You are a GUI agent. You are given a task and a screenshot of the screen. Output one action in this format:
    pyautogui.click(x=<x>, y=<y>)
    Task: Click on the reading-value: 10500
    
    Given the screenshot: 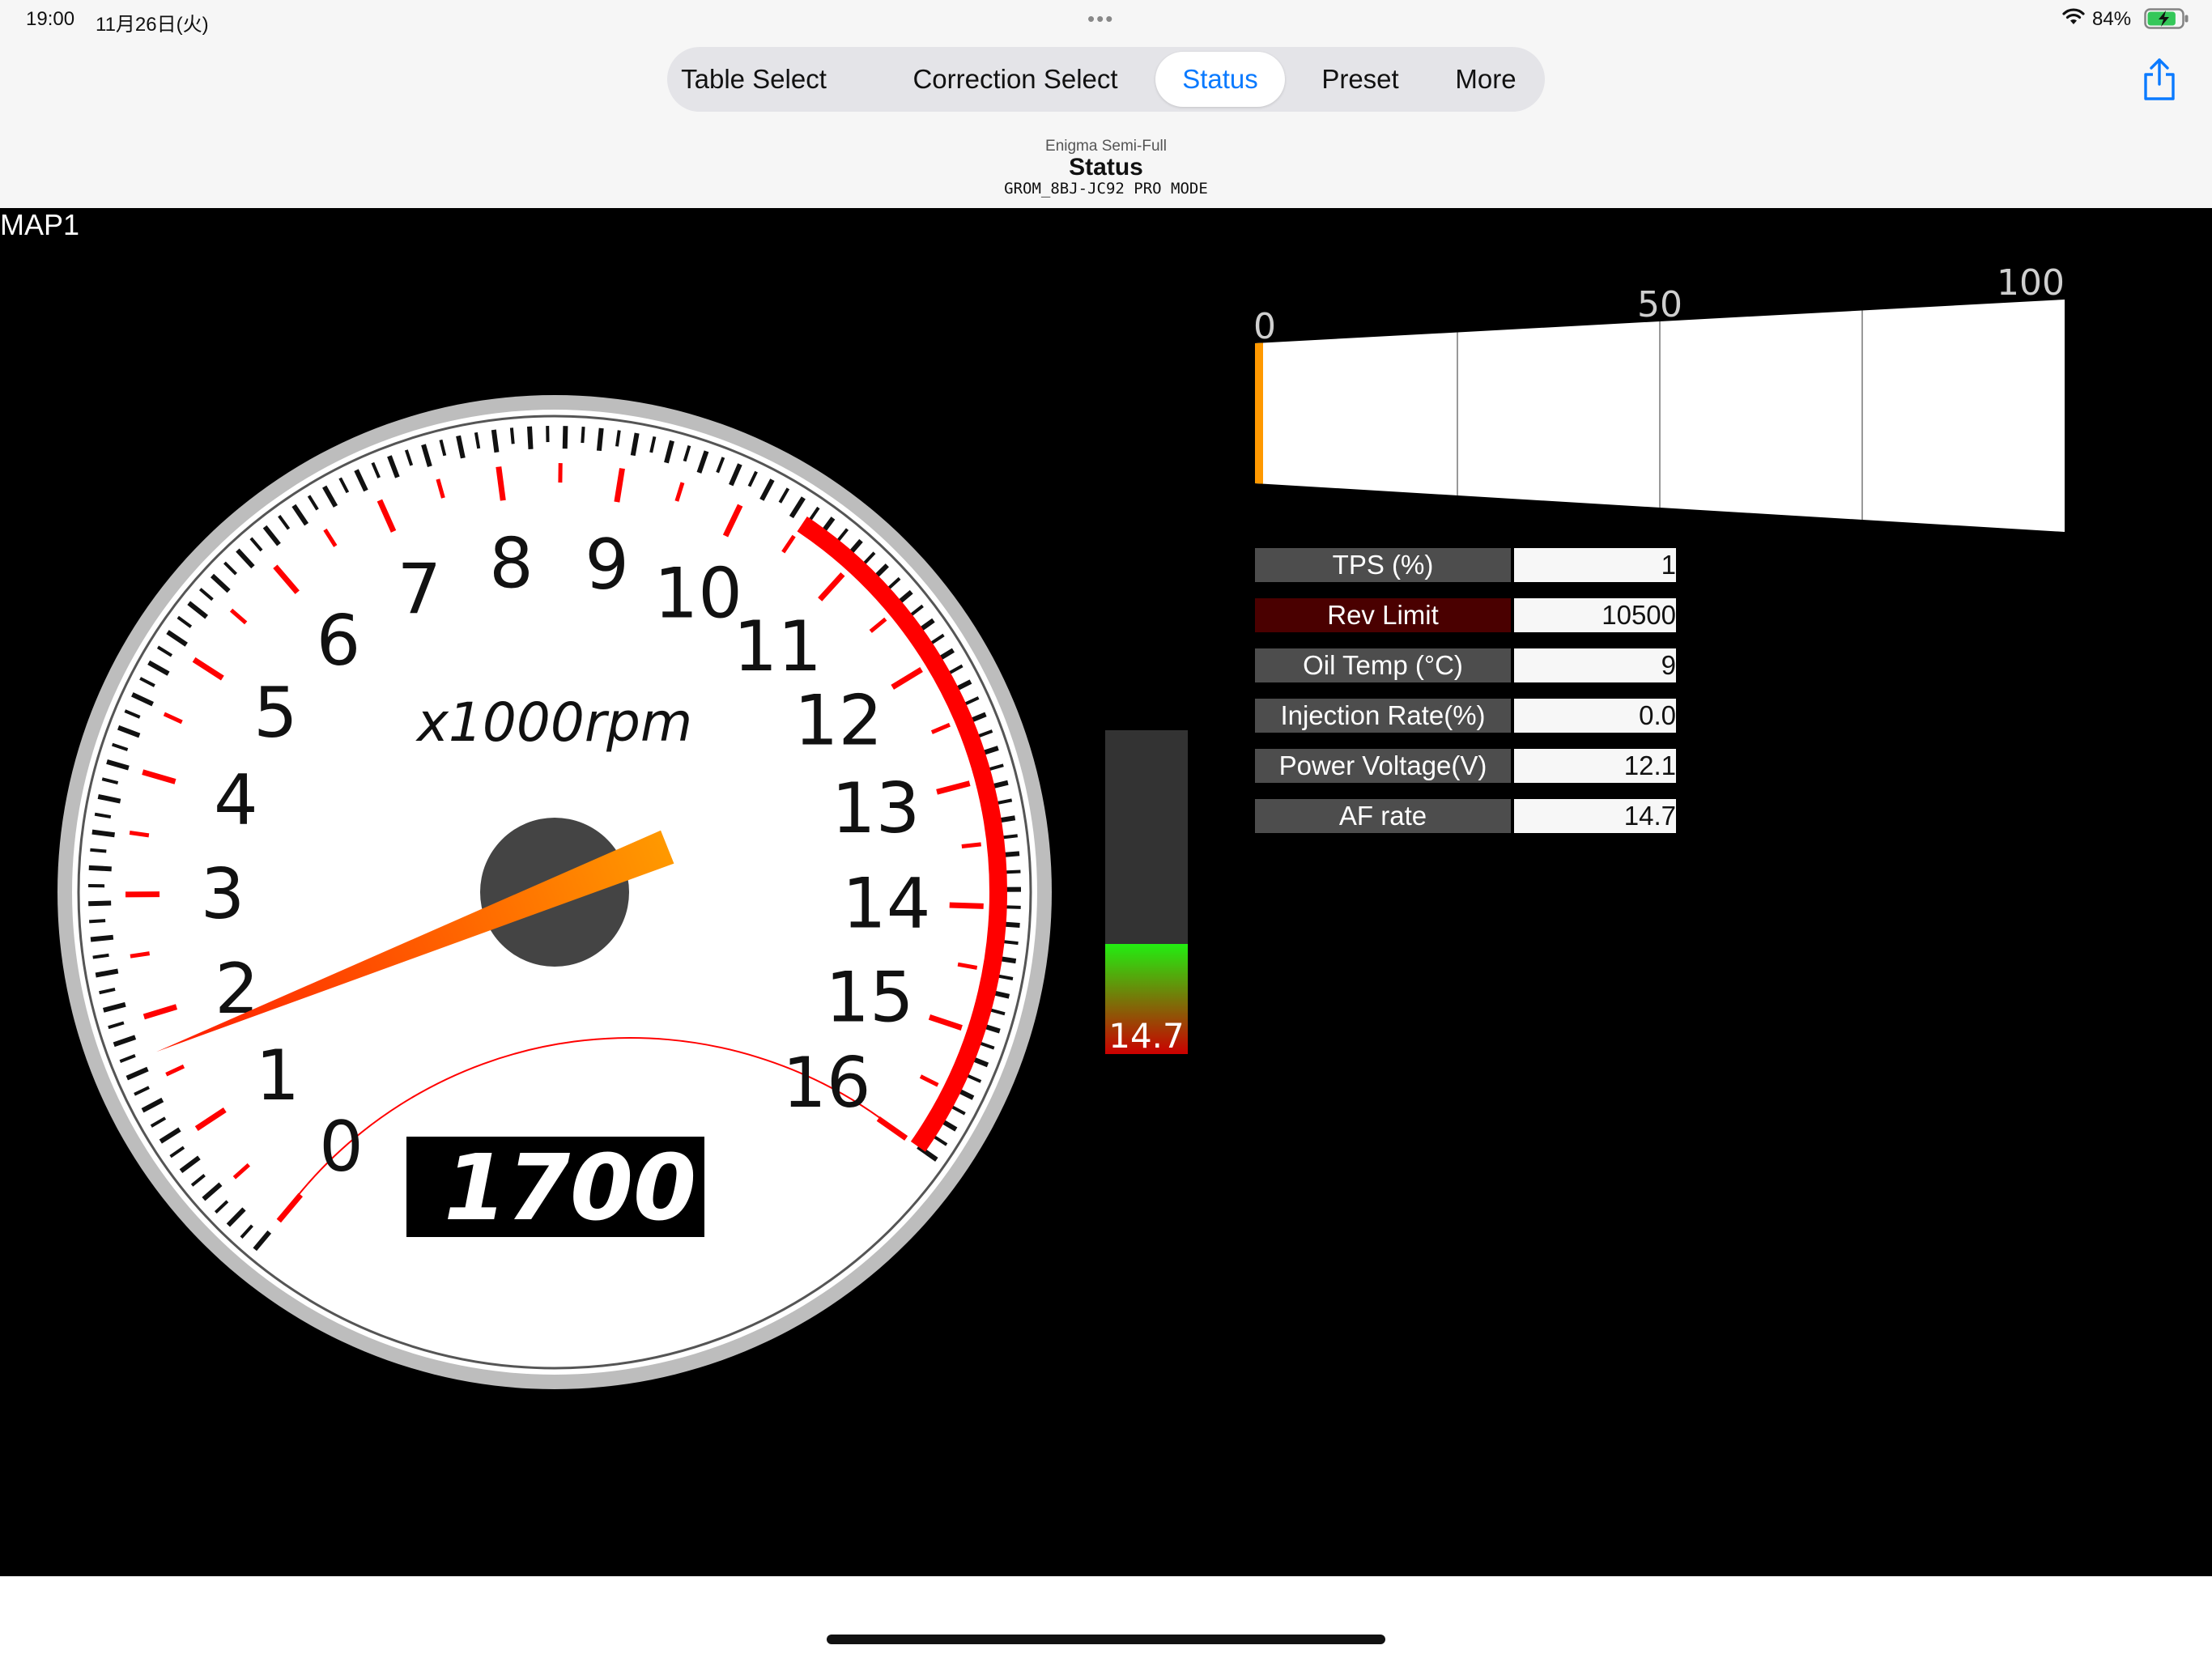 What is the action you would take?
    pyautogui.click(x=1595, y=615)
    